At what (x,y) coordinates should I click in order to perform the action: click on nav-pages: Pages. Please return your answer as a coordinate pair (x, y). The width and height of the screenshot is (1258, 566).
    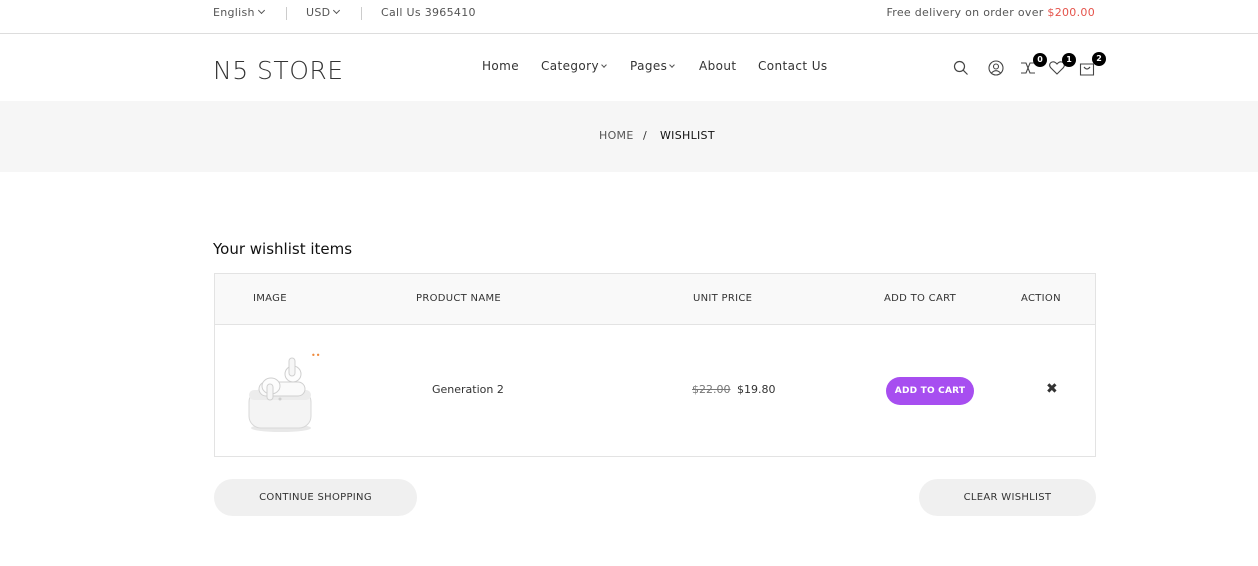
    Looking at the image, I should click on (653, 66).